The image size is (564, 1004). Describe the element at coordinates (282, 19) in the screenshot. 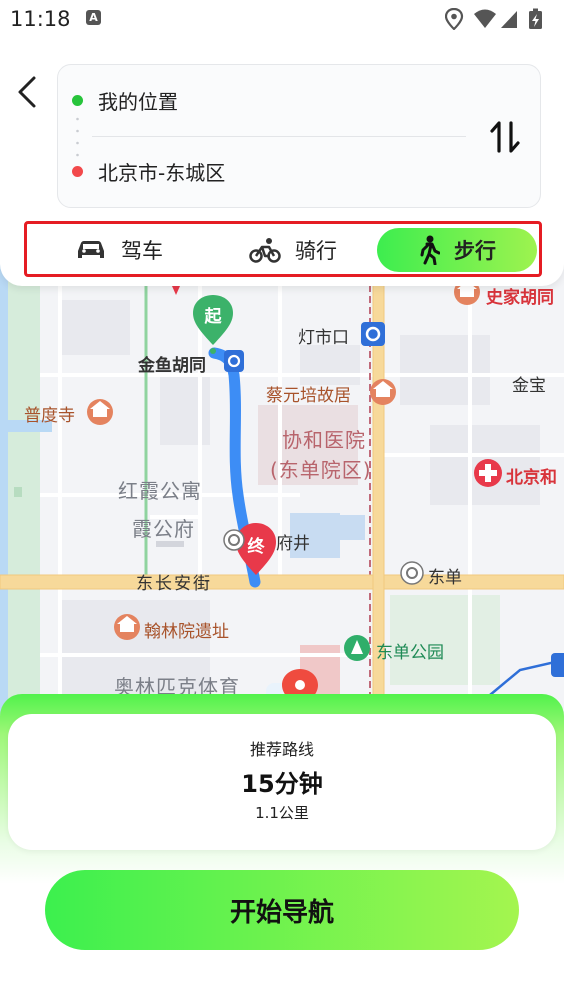

I see `status-bar: 11:18 A` at that location.